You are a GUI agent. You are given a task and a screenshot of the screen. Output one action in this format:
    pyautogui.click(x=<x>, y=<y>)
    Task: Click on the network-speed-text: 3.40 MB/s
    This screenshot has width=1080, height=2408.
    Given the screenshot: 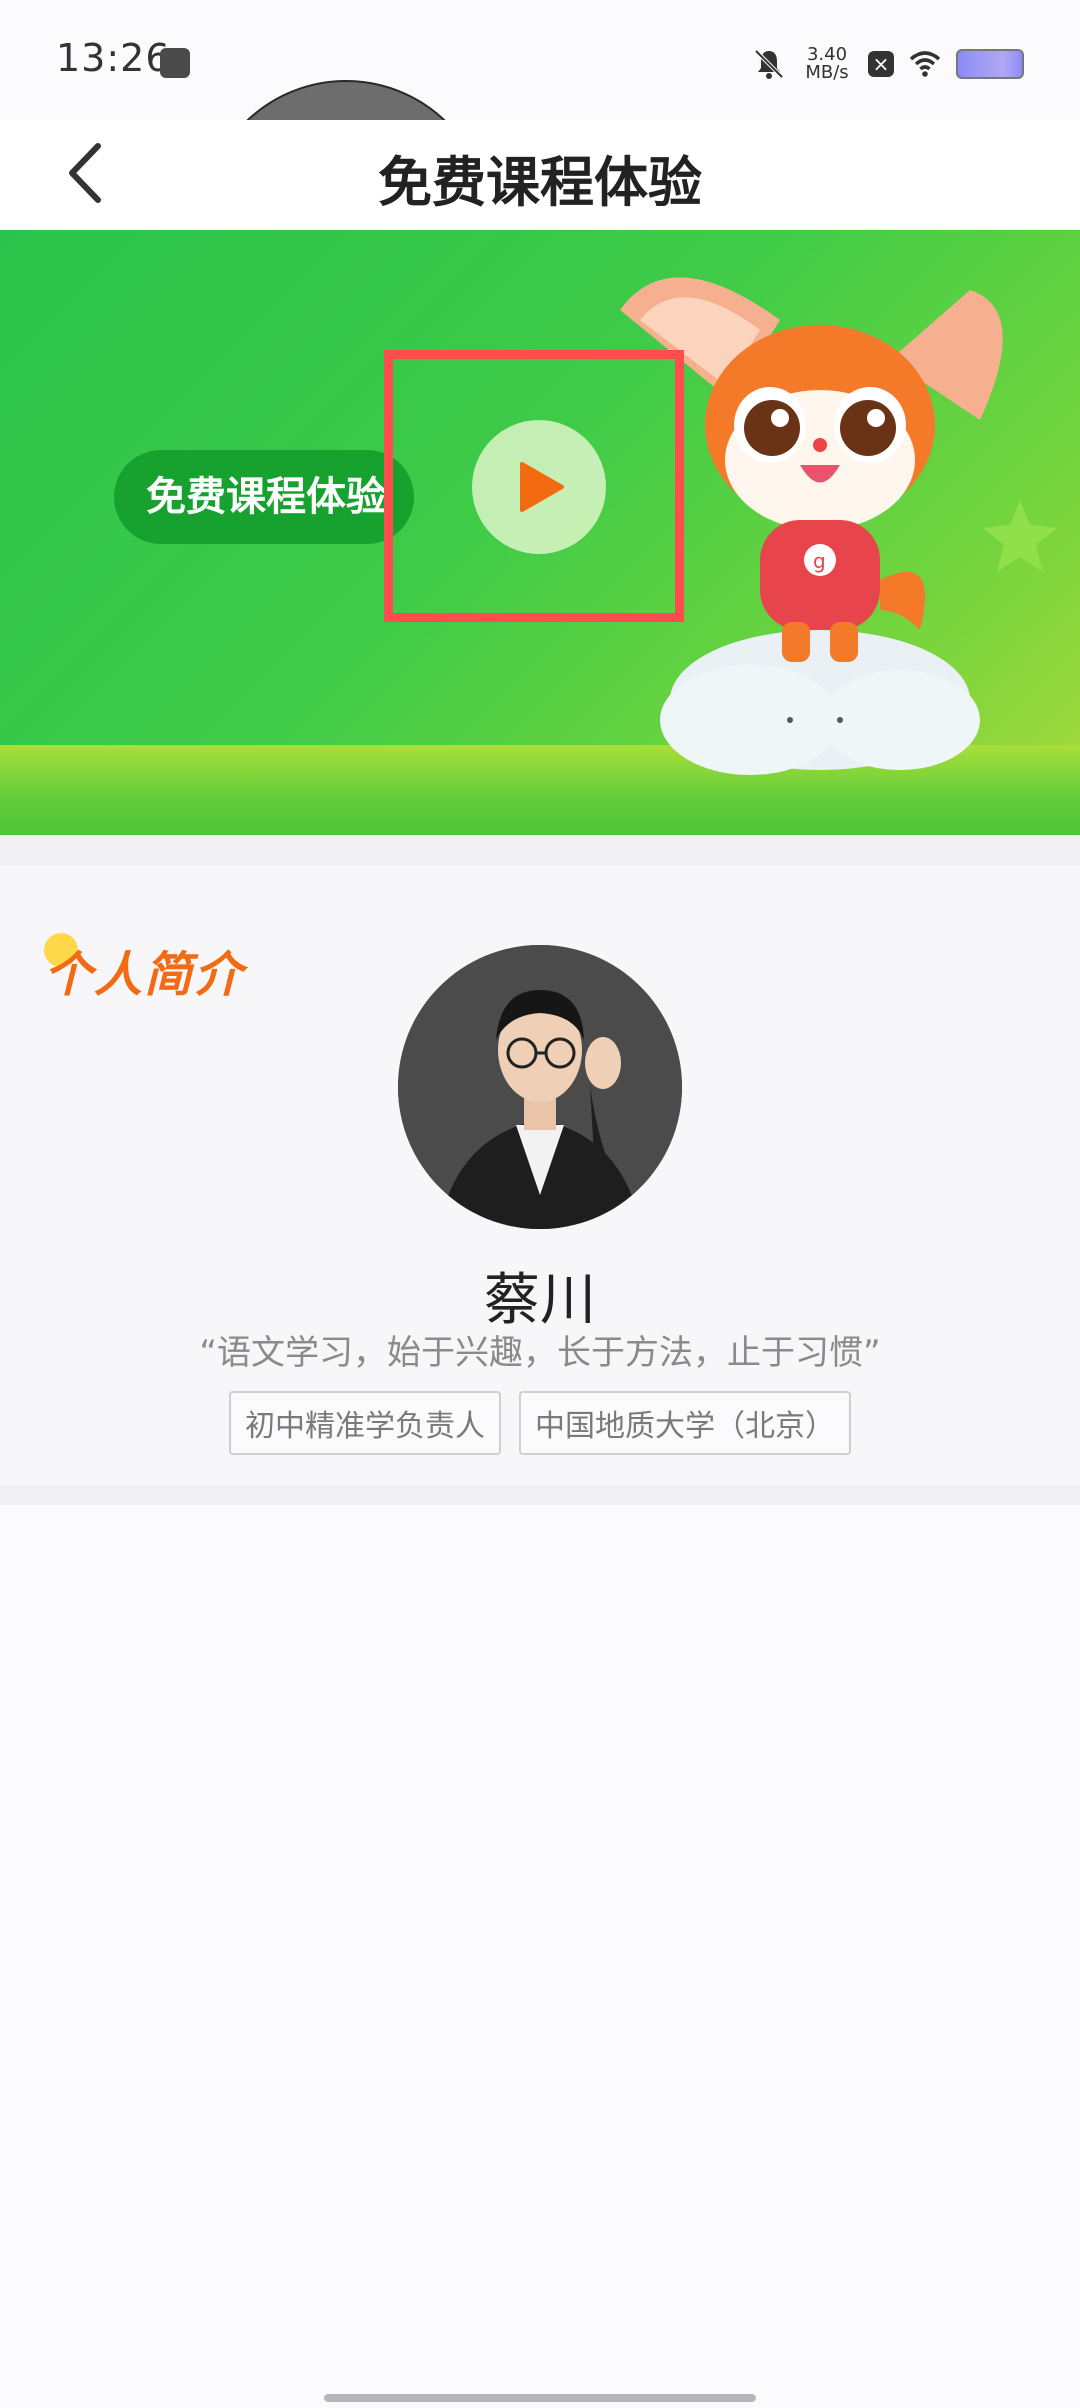 What is the action you would take?
    pyautogui.click(x=827, y=63)
    